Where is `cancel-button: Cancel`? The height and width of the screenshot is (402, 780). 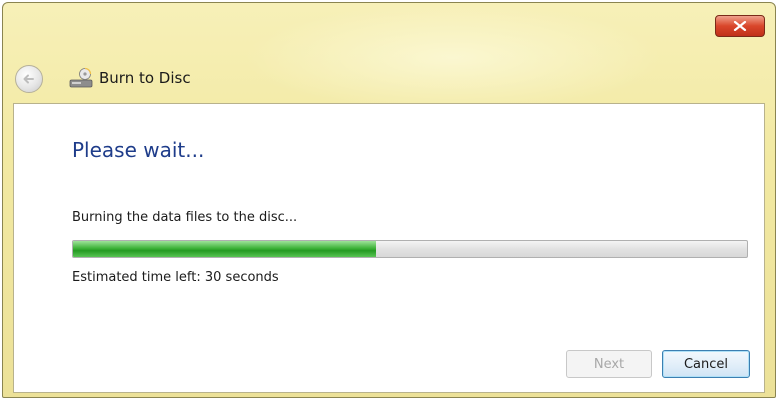
cancel-button: Cancel is located at coordinates (706, 364).